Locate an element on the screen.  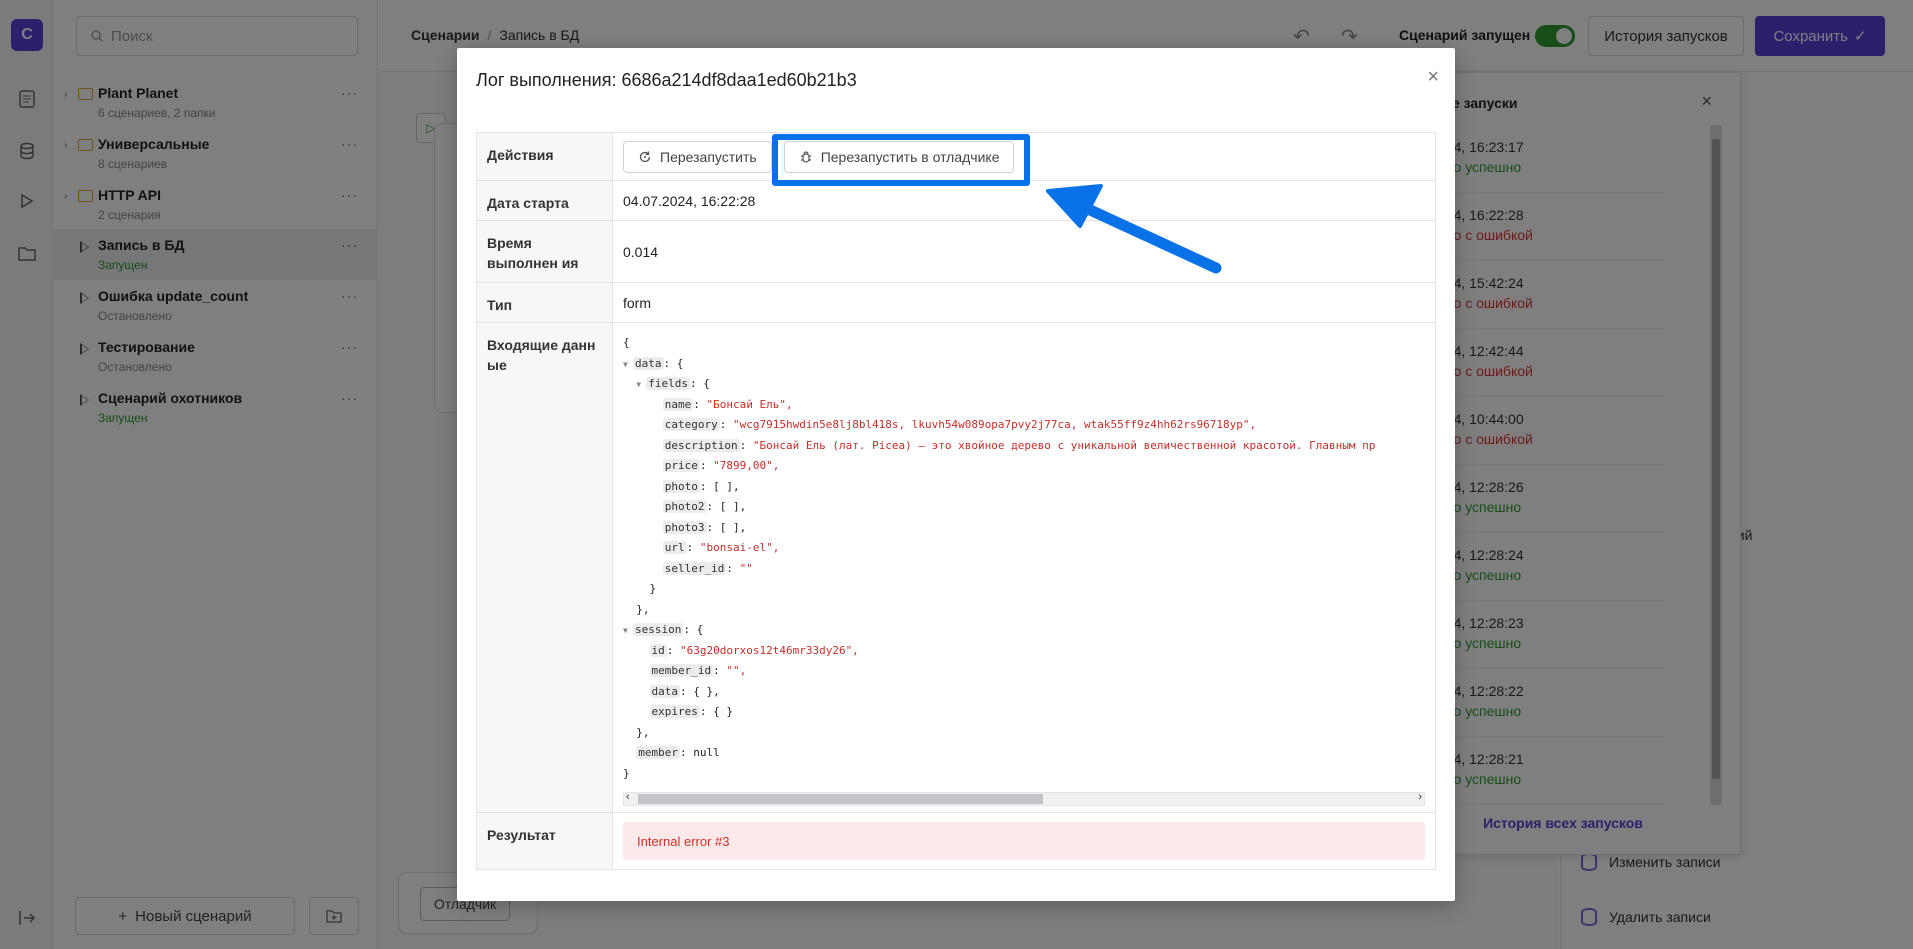
json-line: id: "63g20dorxos12t46mr33dy26", is located at coordinates (754, 650).